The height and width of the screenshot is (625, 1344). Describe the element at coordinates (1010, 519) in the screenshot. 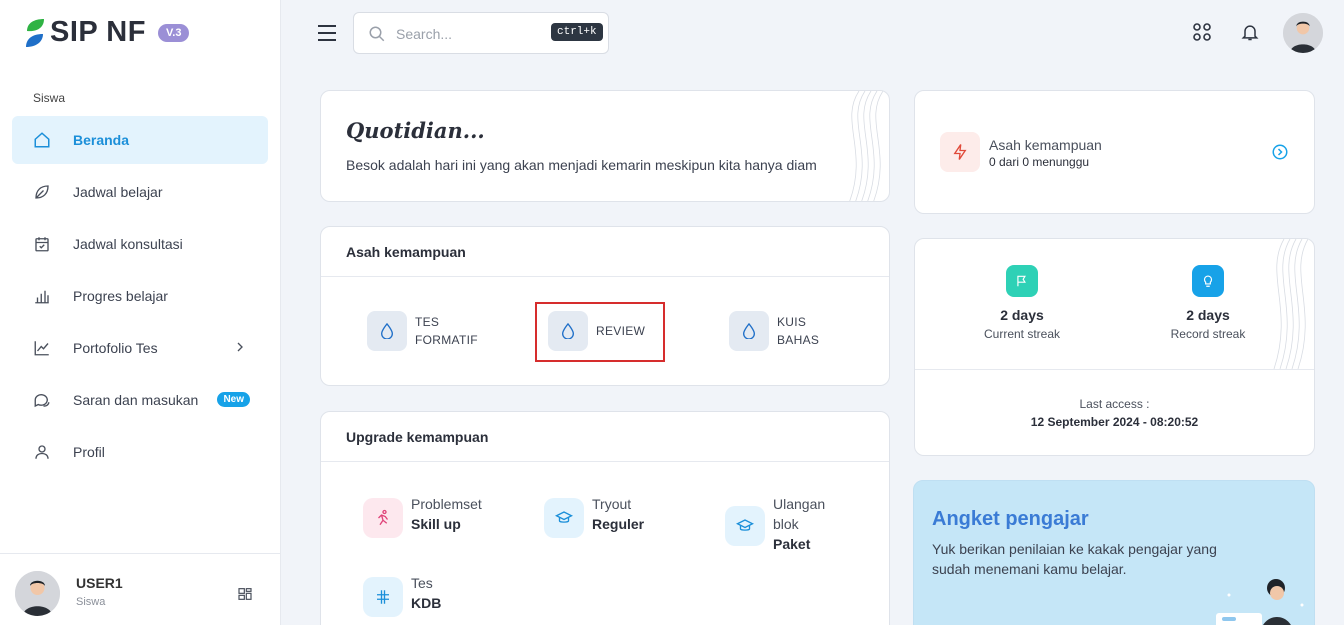

I see `angket-title: Angket pengajar` at that location.